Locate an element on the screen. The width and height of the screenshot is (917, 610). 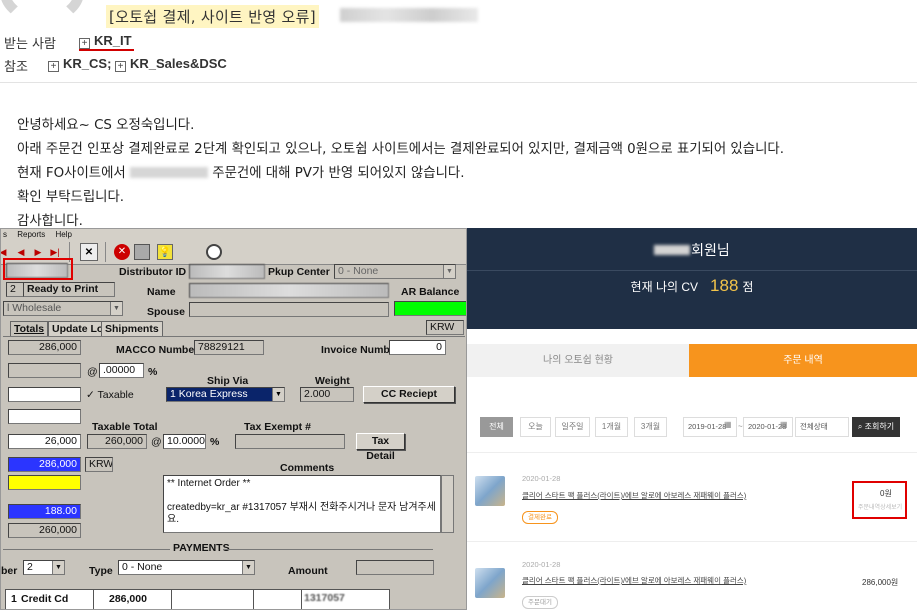
filter-1month: 1개월 is located at coordinates (611, 427).